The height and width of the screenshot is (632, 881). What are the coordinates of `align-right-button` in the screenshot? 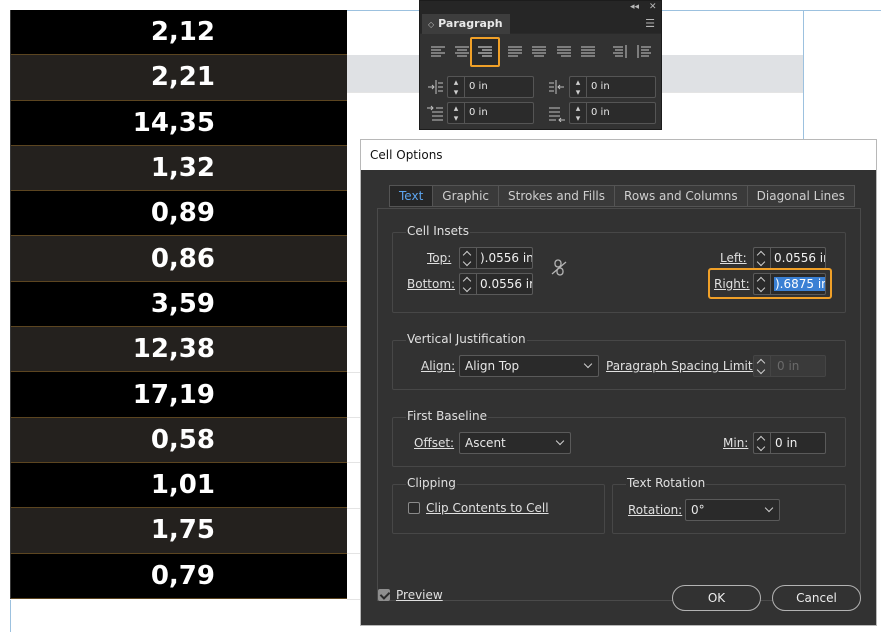 It's located at (485, 52).